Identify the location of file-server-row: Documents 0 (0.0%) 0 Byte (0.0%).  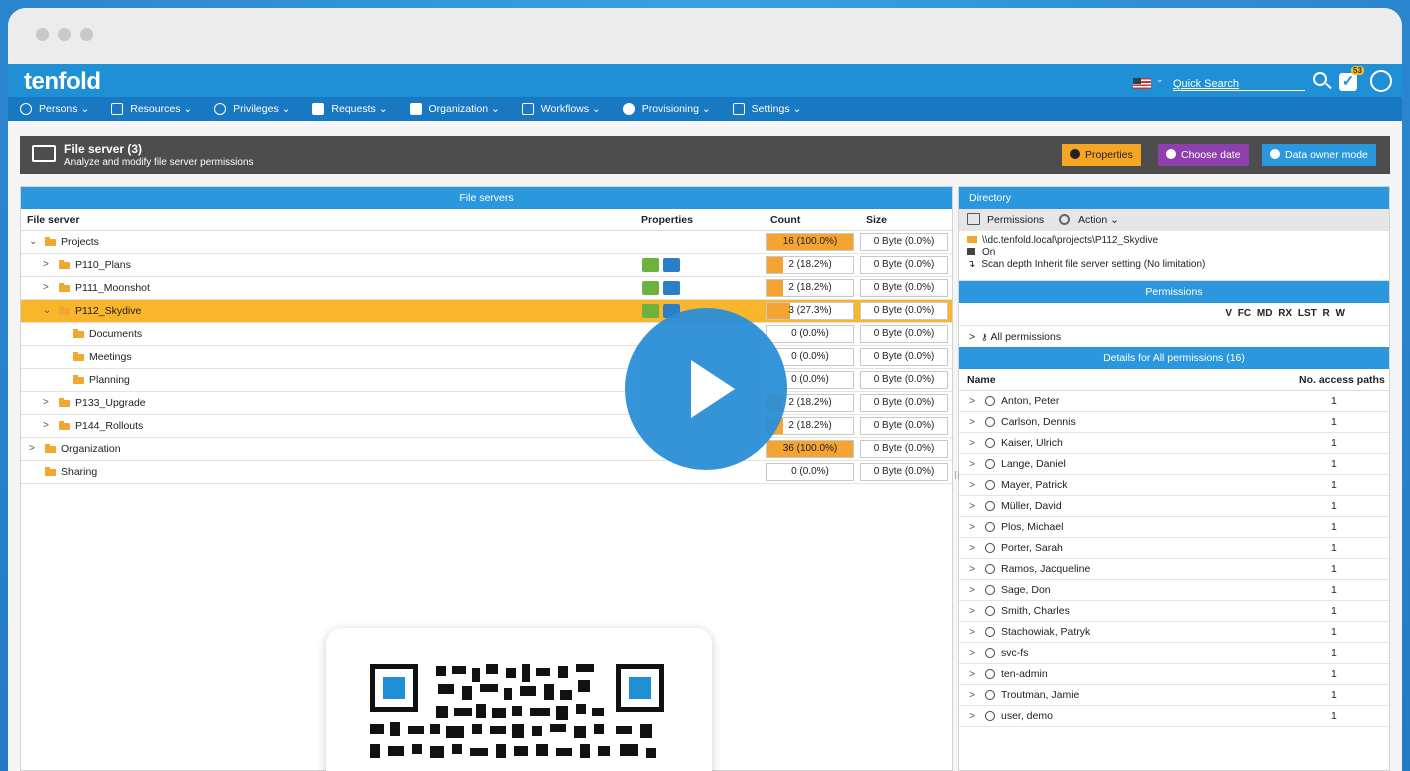
(486, 334).